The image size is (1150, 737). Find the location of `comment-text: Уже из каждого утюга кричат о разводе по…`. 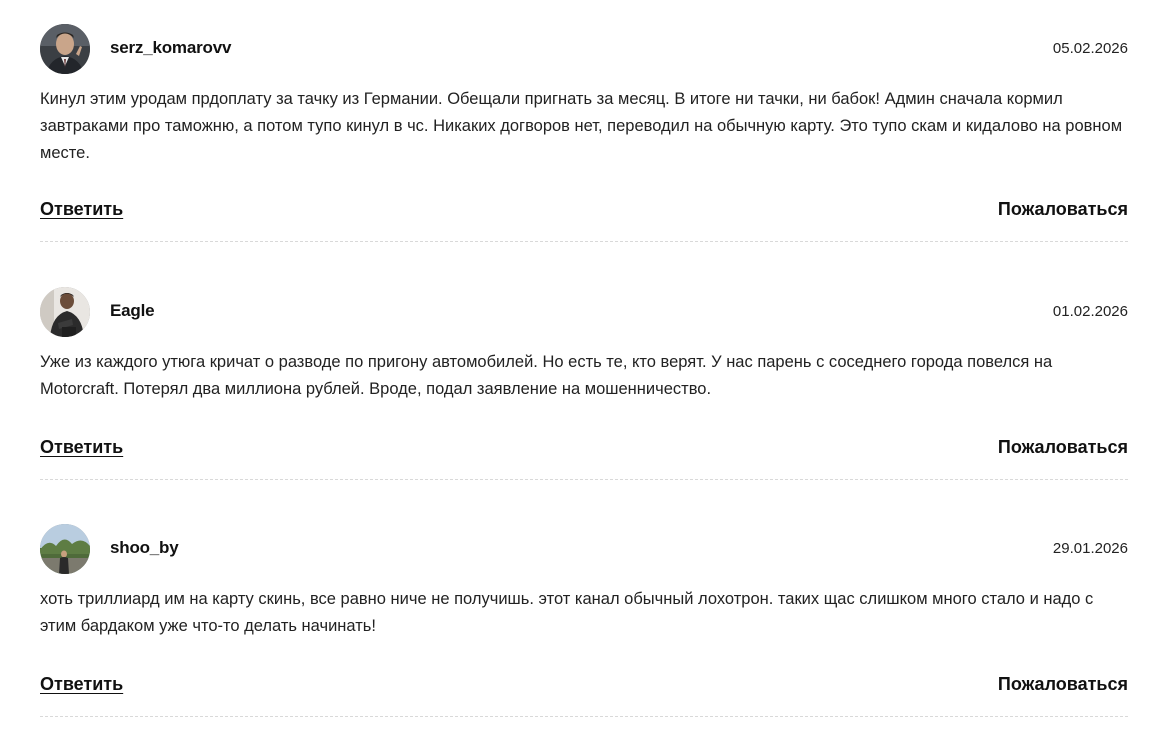

comment-text: Уже из каждого утюга кричат о разводе по… is located at coordinates (546, 375).